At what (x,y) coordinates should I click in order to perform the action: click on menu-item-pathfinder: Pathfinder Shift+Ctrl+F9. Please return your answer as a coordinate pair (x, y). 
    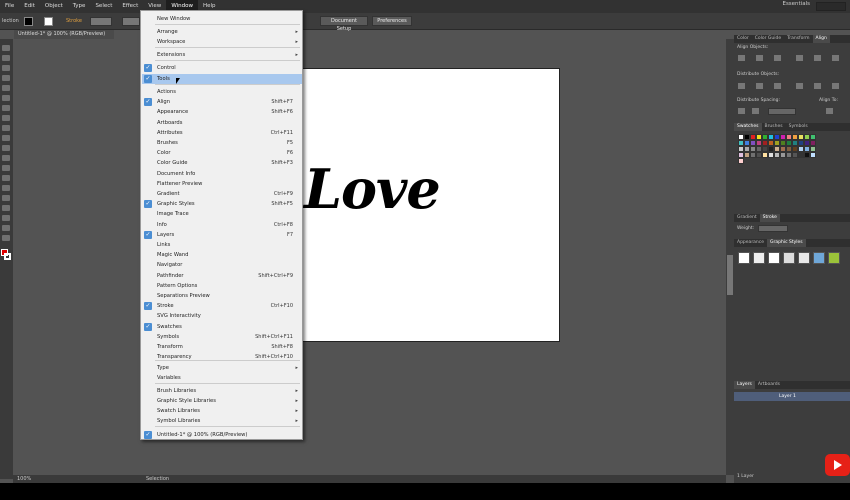
    Looking at the image, I should click on (222, 276).